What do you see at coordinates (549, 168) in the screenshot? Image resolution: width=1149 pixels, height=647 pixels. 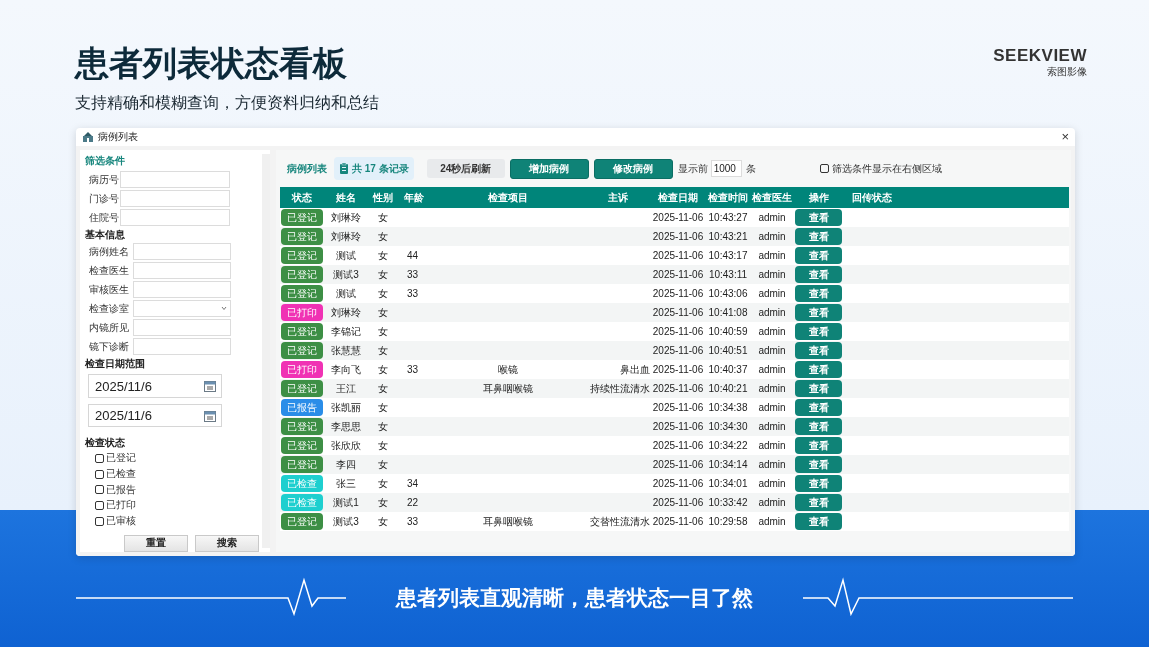 I see `add-case-button: 增加病例` at bounding box center [549, 168].